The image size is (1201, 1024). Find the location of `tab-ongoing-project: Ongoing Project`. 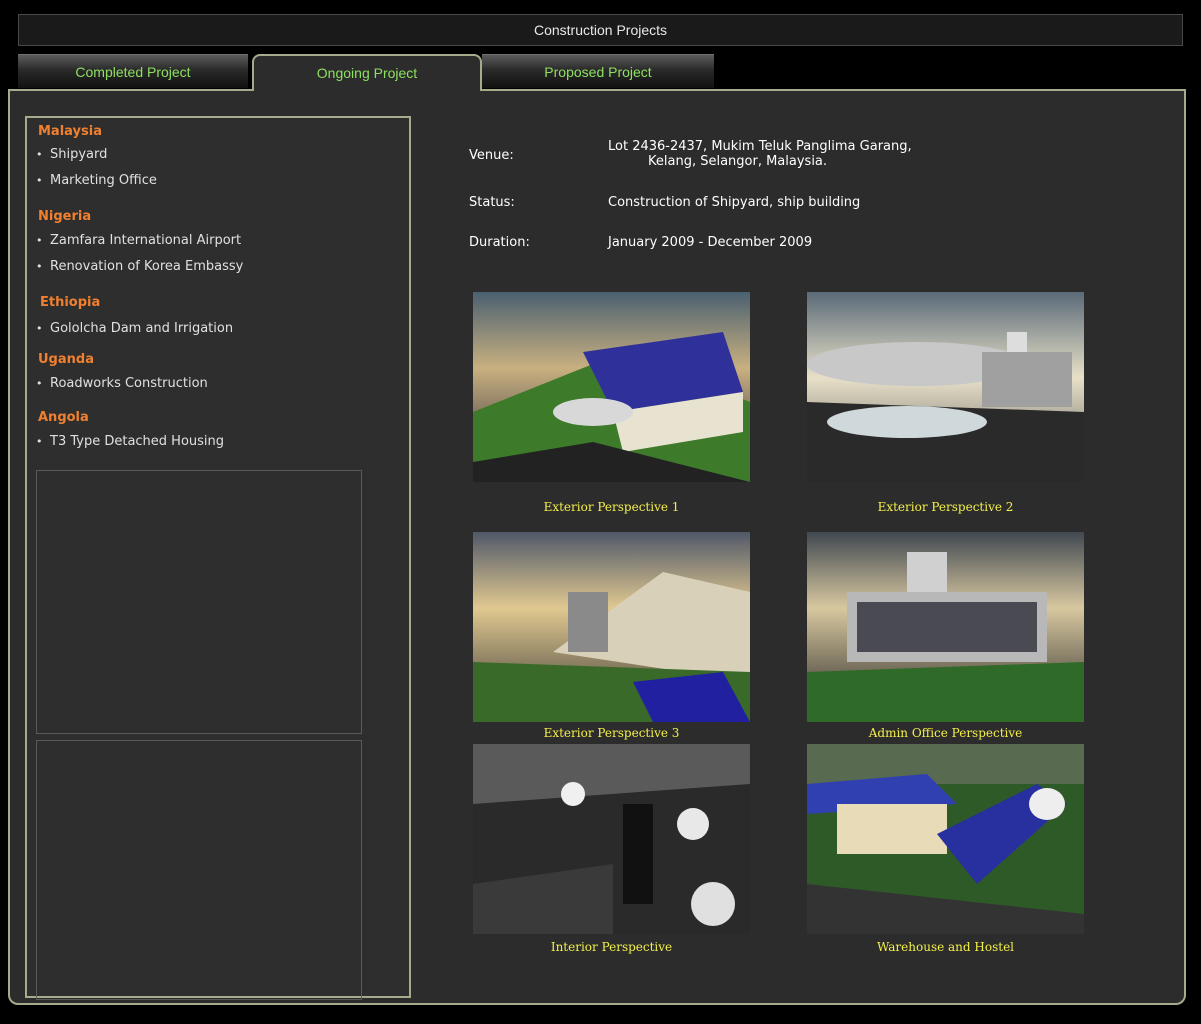

tab-ongoing-project: Ongoing Project is located at coordinates (367, 73).